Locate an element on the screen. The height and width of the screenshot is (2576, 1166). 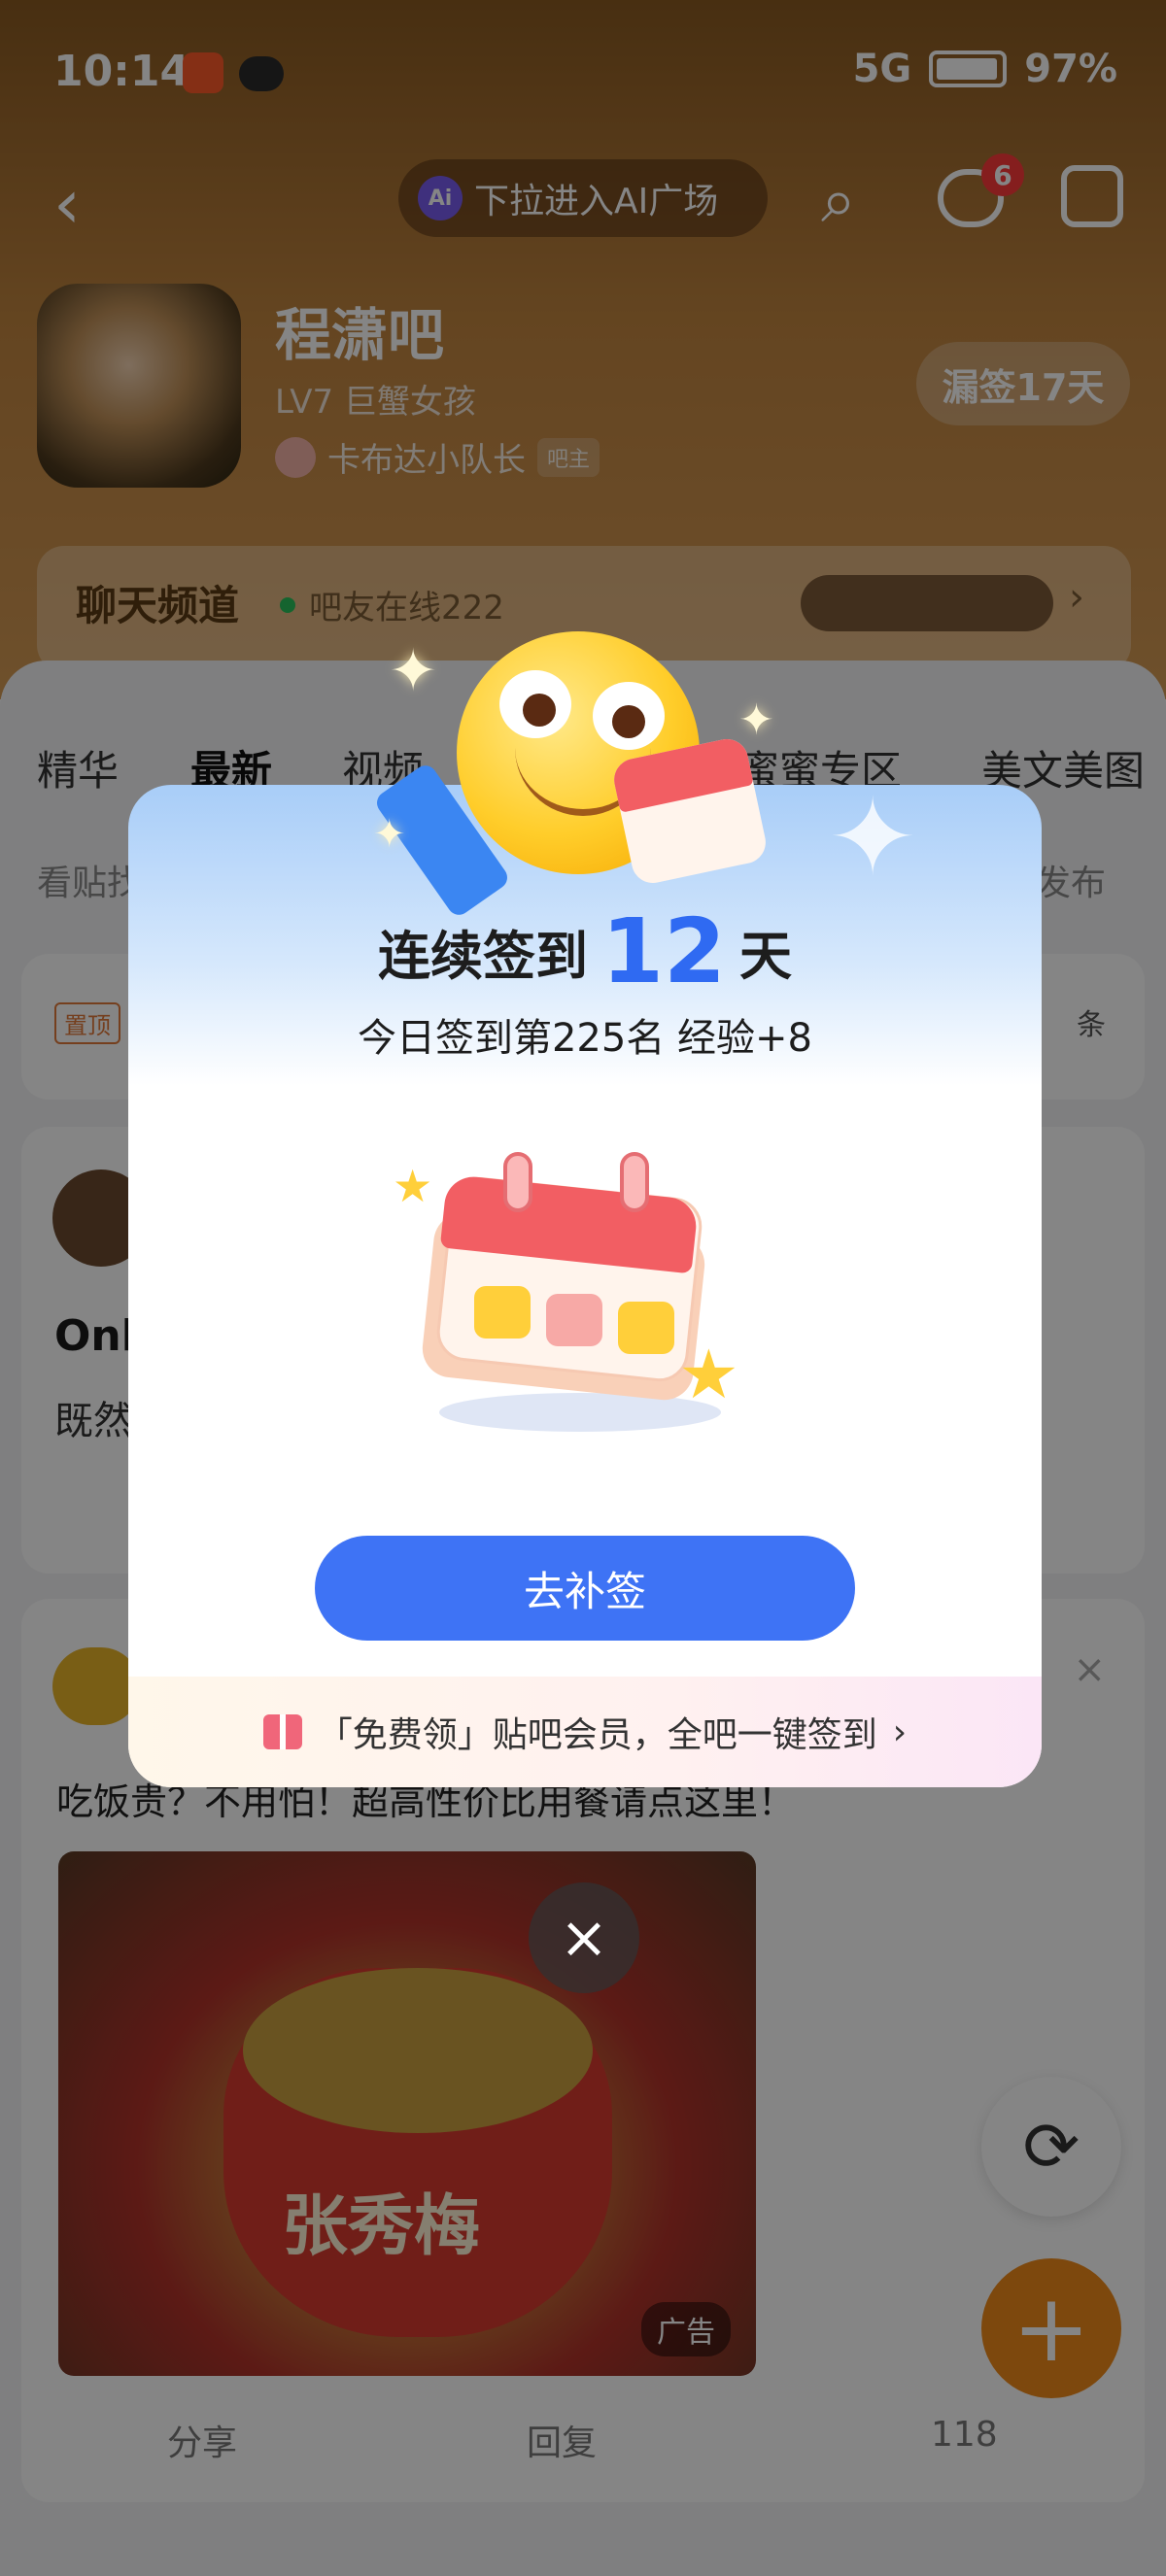
sparkle-decoration: ✦ is located at coordinates (873, 842).